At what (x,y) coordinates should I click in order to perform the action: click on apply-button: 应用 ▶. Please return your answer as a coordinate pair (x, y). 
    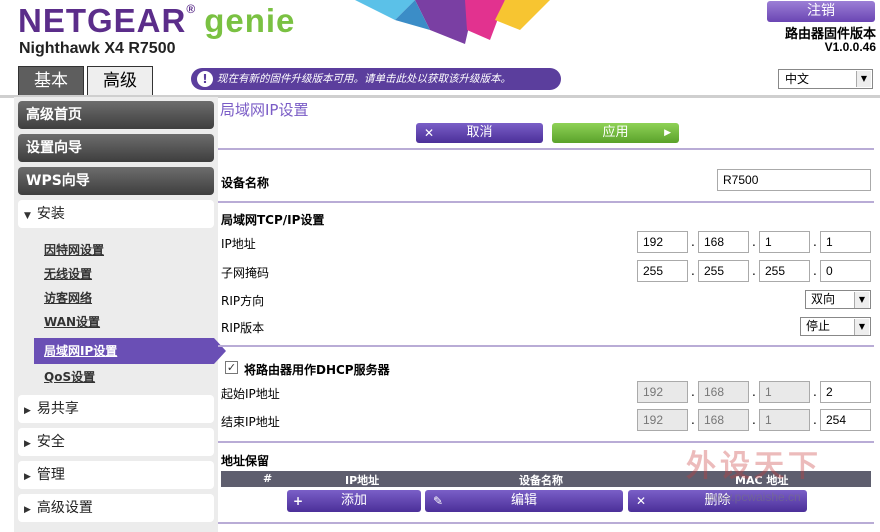
    Looking at the image, I should click on (615, 133).